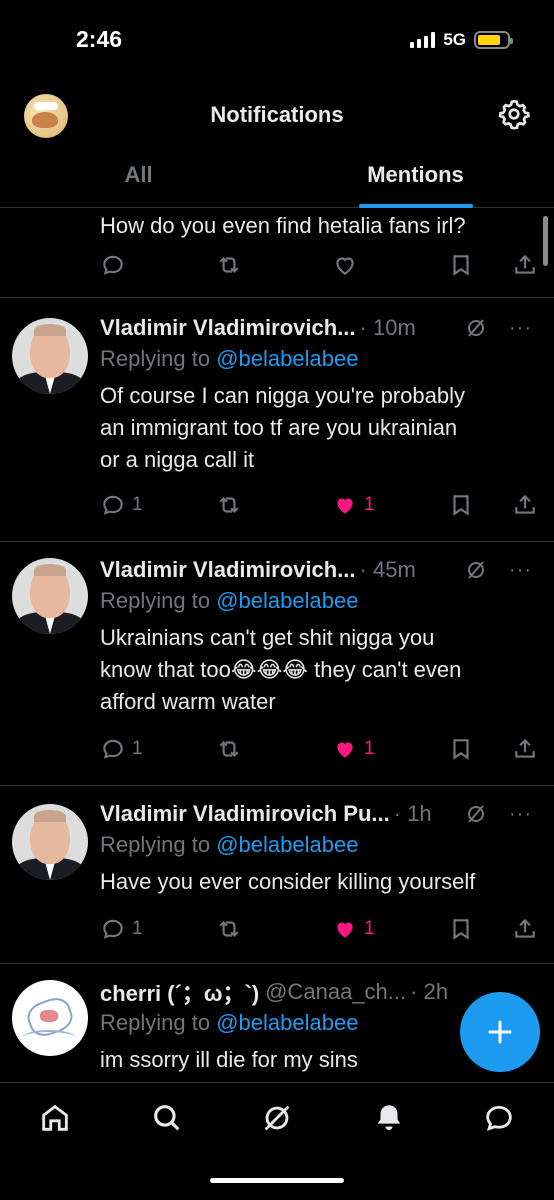  I want to click on reply-button, so click(113, 265).